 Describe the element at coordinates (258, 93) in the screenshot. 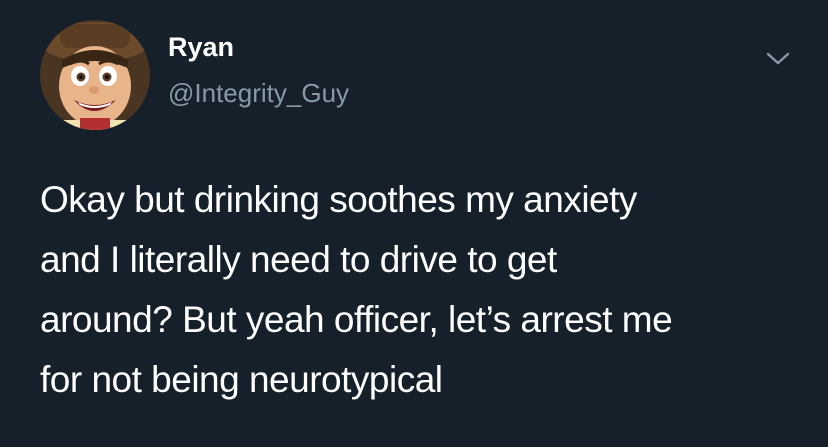

I see `user-handle: @Integrity_Guy` at that location.